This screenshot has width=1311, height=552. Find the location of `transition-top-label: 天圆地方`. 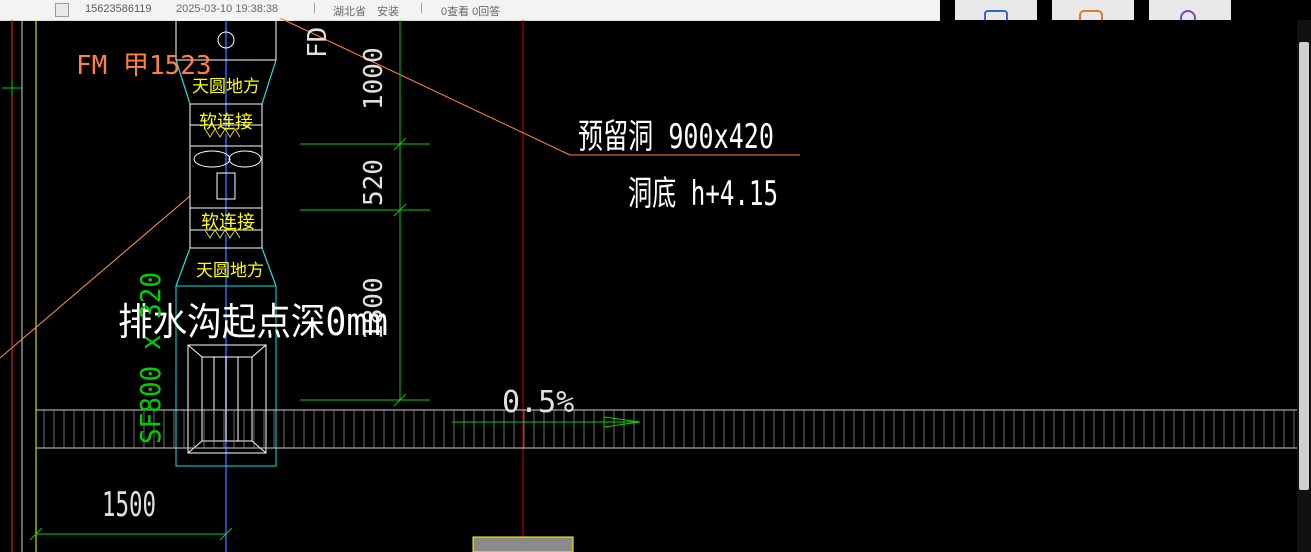

transition-top-label: 天圆地方 is located at coordinates (226, 87).